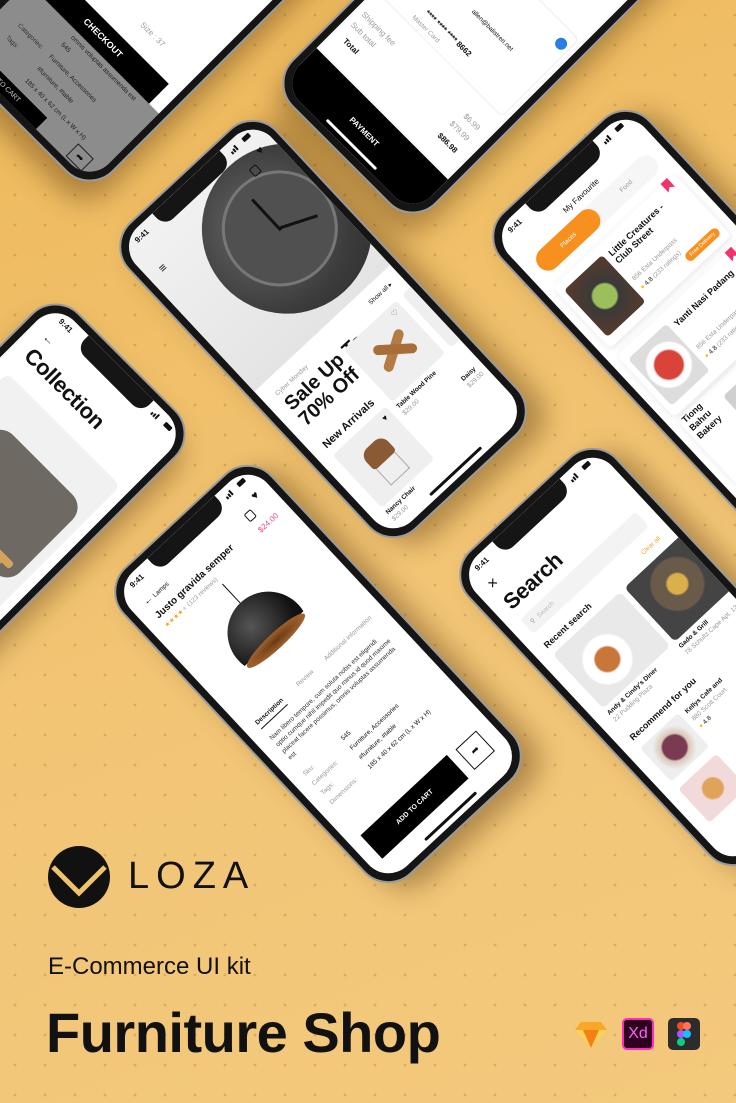 This screenshot has height=1103, width=736. What do you see at coordinates (707, 720) in the screenshot?
I see `recommend-rating: 4.8` at bounding box center [707, 720].